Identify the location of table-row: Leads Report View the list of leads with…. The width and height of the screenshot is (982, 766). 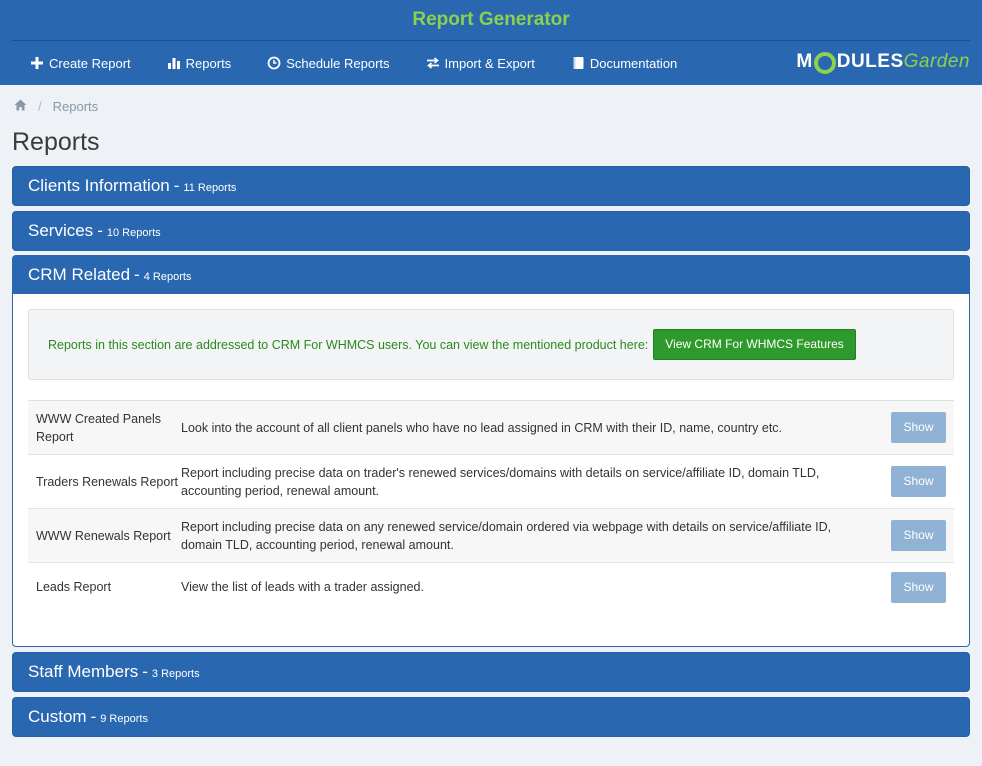
(491, 587).